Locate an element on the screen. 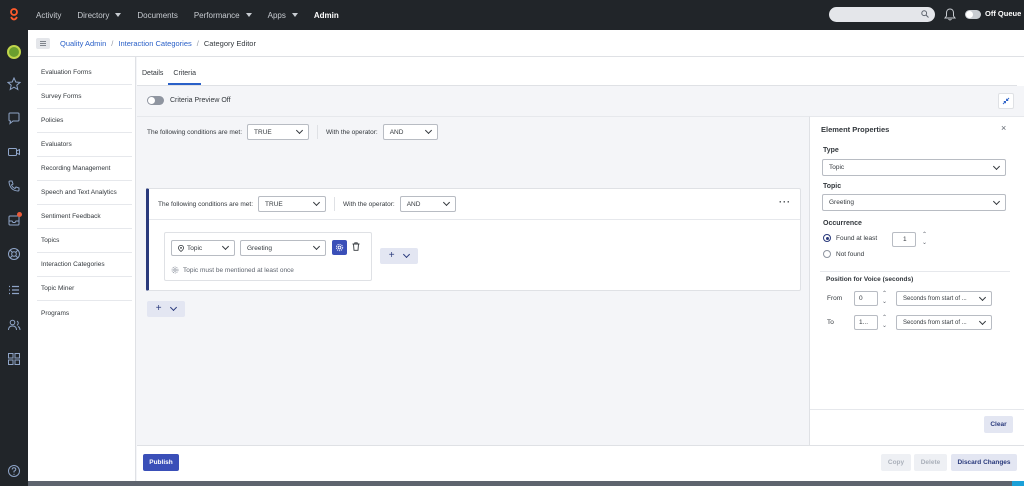 The height and width of the screenshot is (486, 1024). sidebar-item-topics: Topics is located at coordinates (84, 241).